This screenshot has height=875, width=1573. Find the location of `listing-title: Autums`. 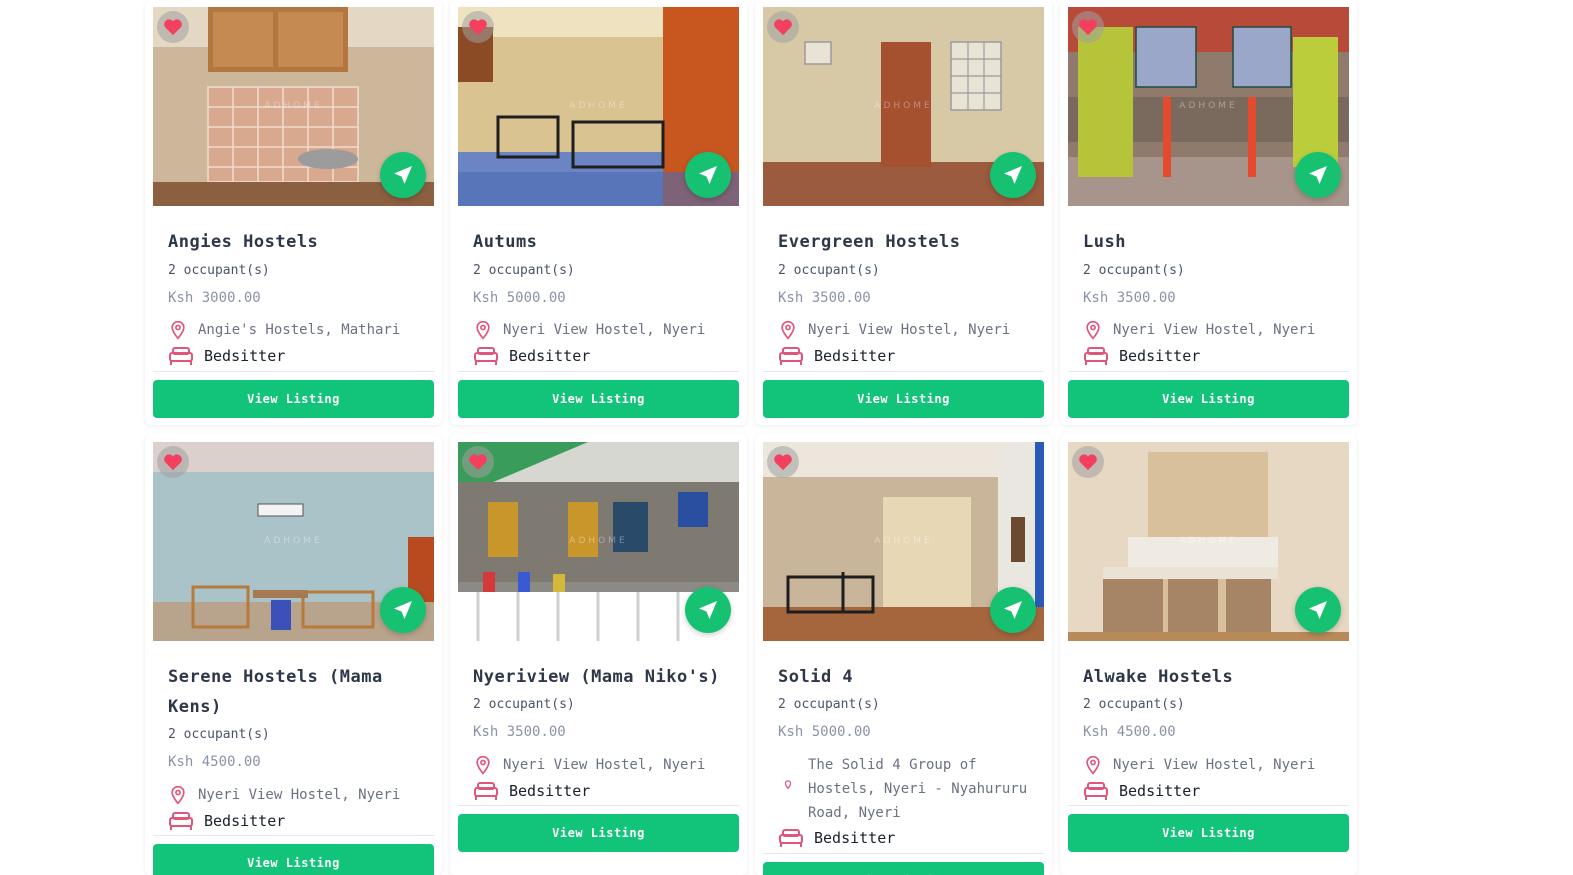

listing-title: Autums is located at coordinates (505, 242).